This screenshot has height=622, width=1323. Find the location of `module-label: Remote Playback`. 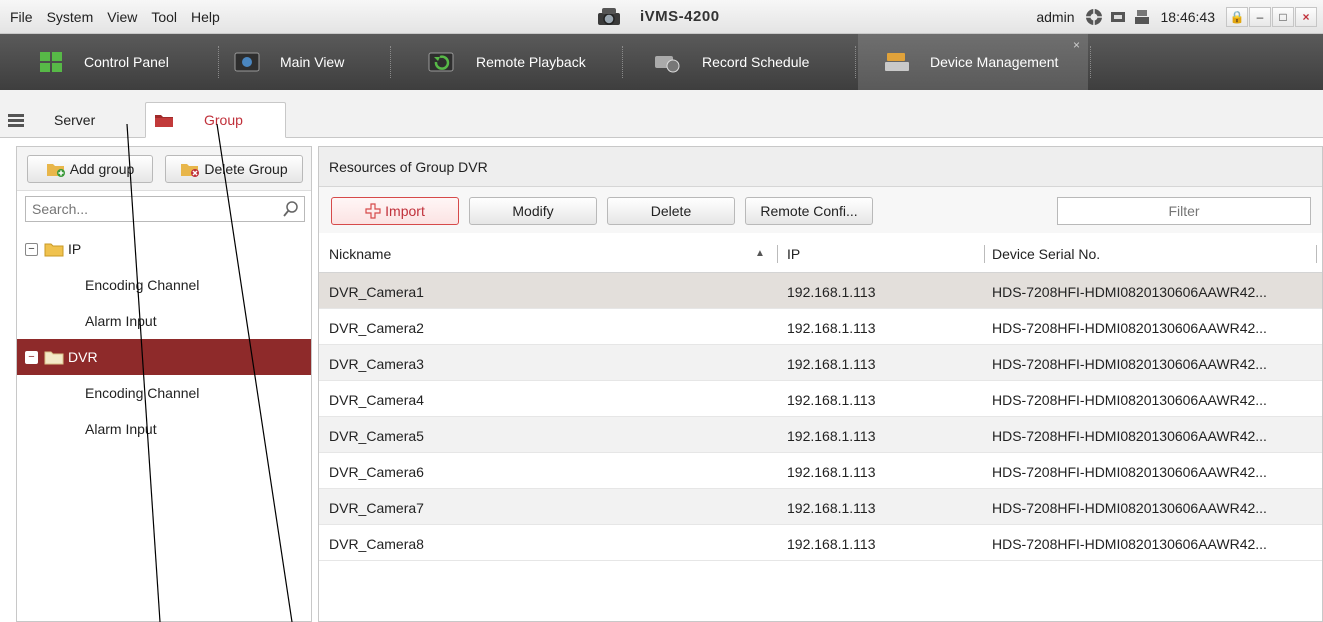

module-label: Remote Playback is located at coordinates (531, 62).